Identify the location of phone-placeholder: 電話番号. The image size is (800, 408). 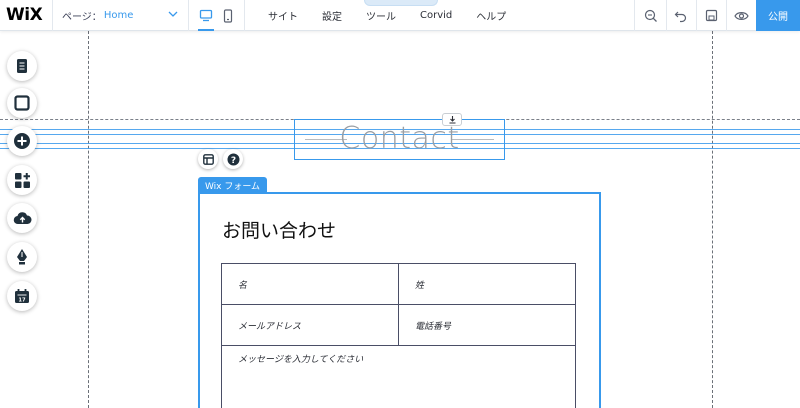
(433, 327).